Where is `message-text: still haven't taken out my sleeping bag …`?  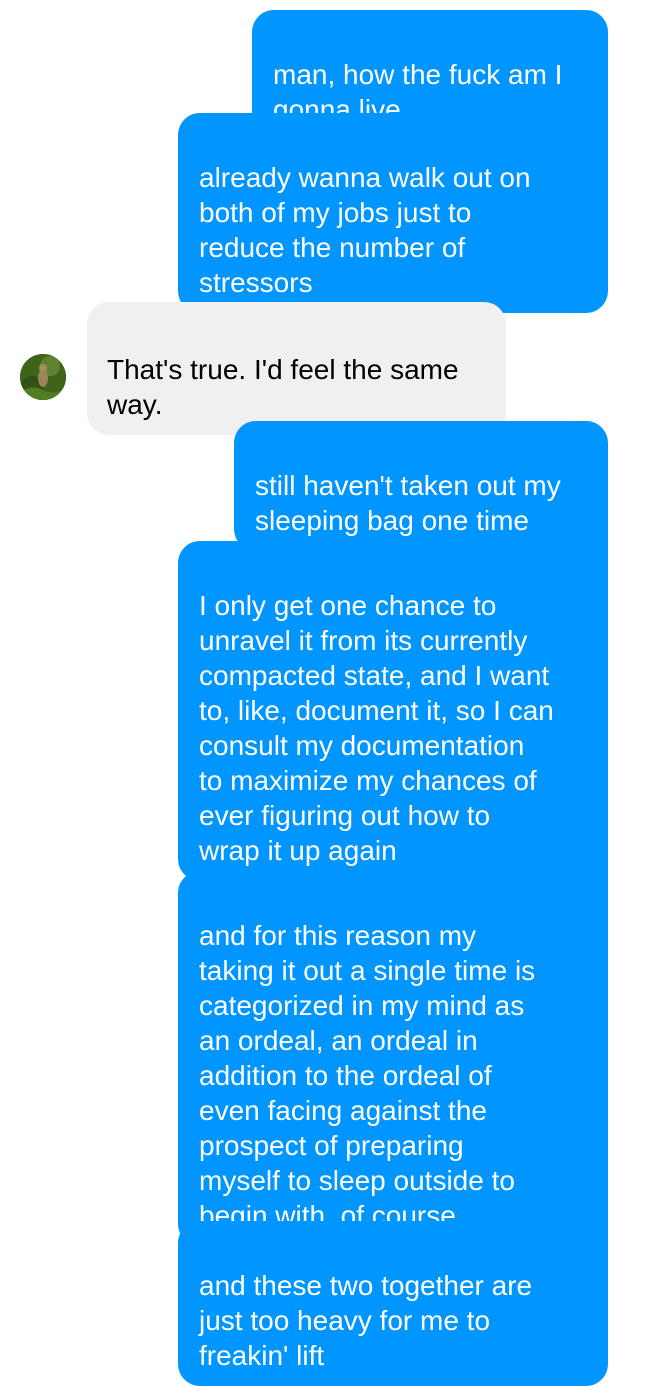
message-text: still haven't taken out my sleeping bag … is located at coordinates (408, 503).